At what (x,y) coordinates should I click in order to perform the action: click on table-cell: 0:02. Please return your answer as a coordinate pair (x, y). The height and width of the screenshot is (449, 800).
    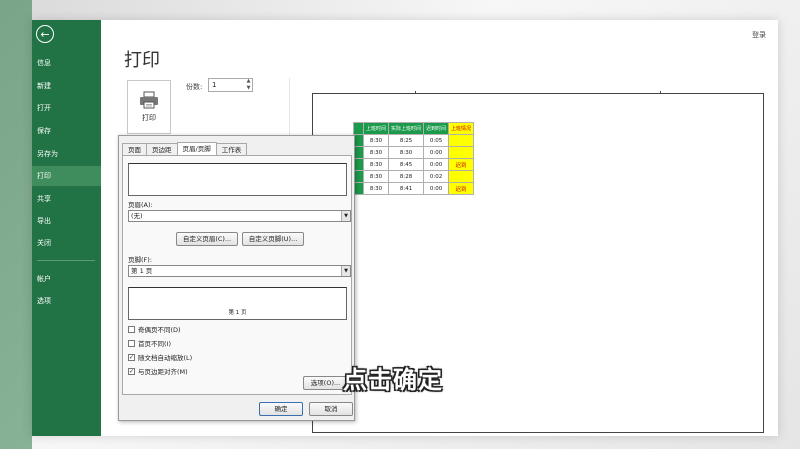
    Looking at the image, I should click on (436, 176).